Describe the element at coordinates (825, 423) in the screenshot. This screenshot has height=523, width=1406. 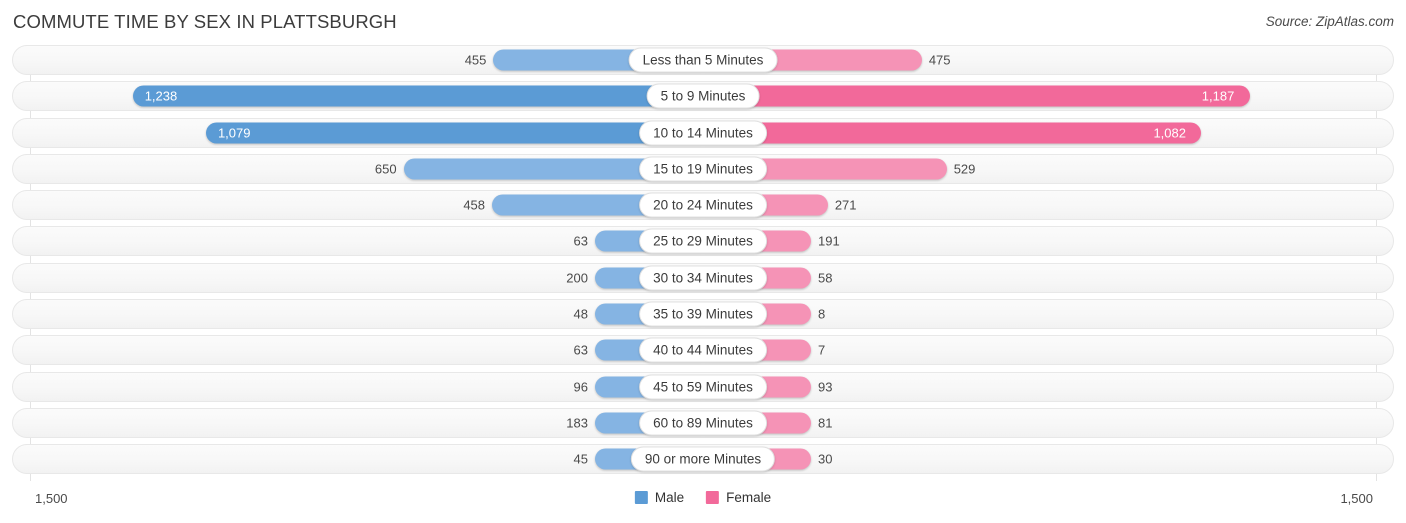
I see `female-value-label: 81` at that location.